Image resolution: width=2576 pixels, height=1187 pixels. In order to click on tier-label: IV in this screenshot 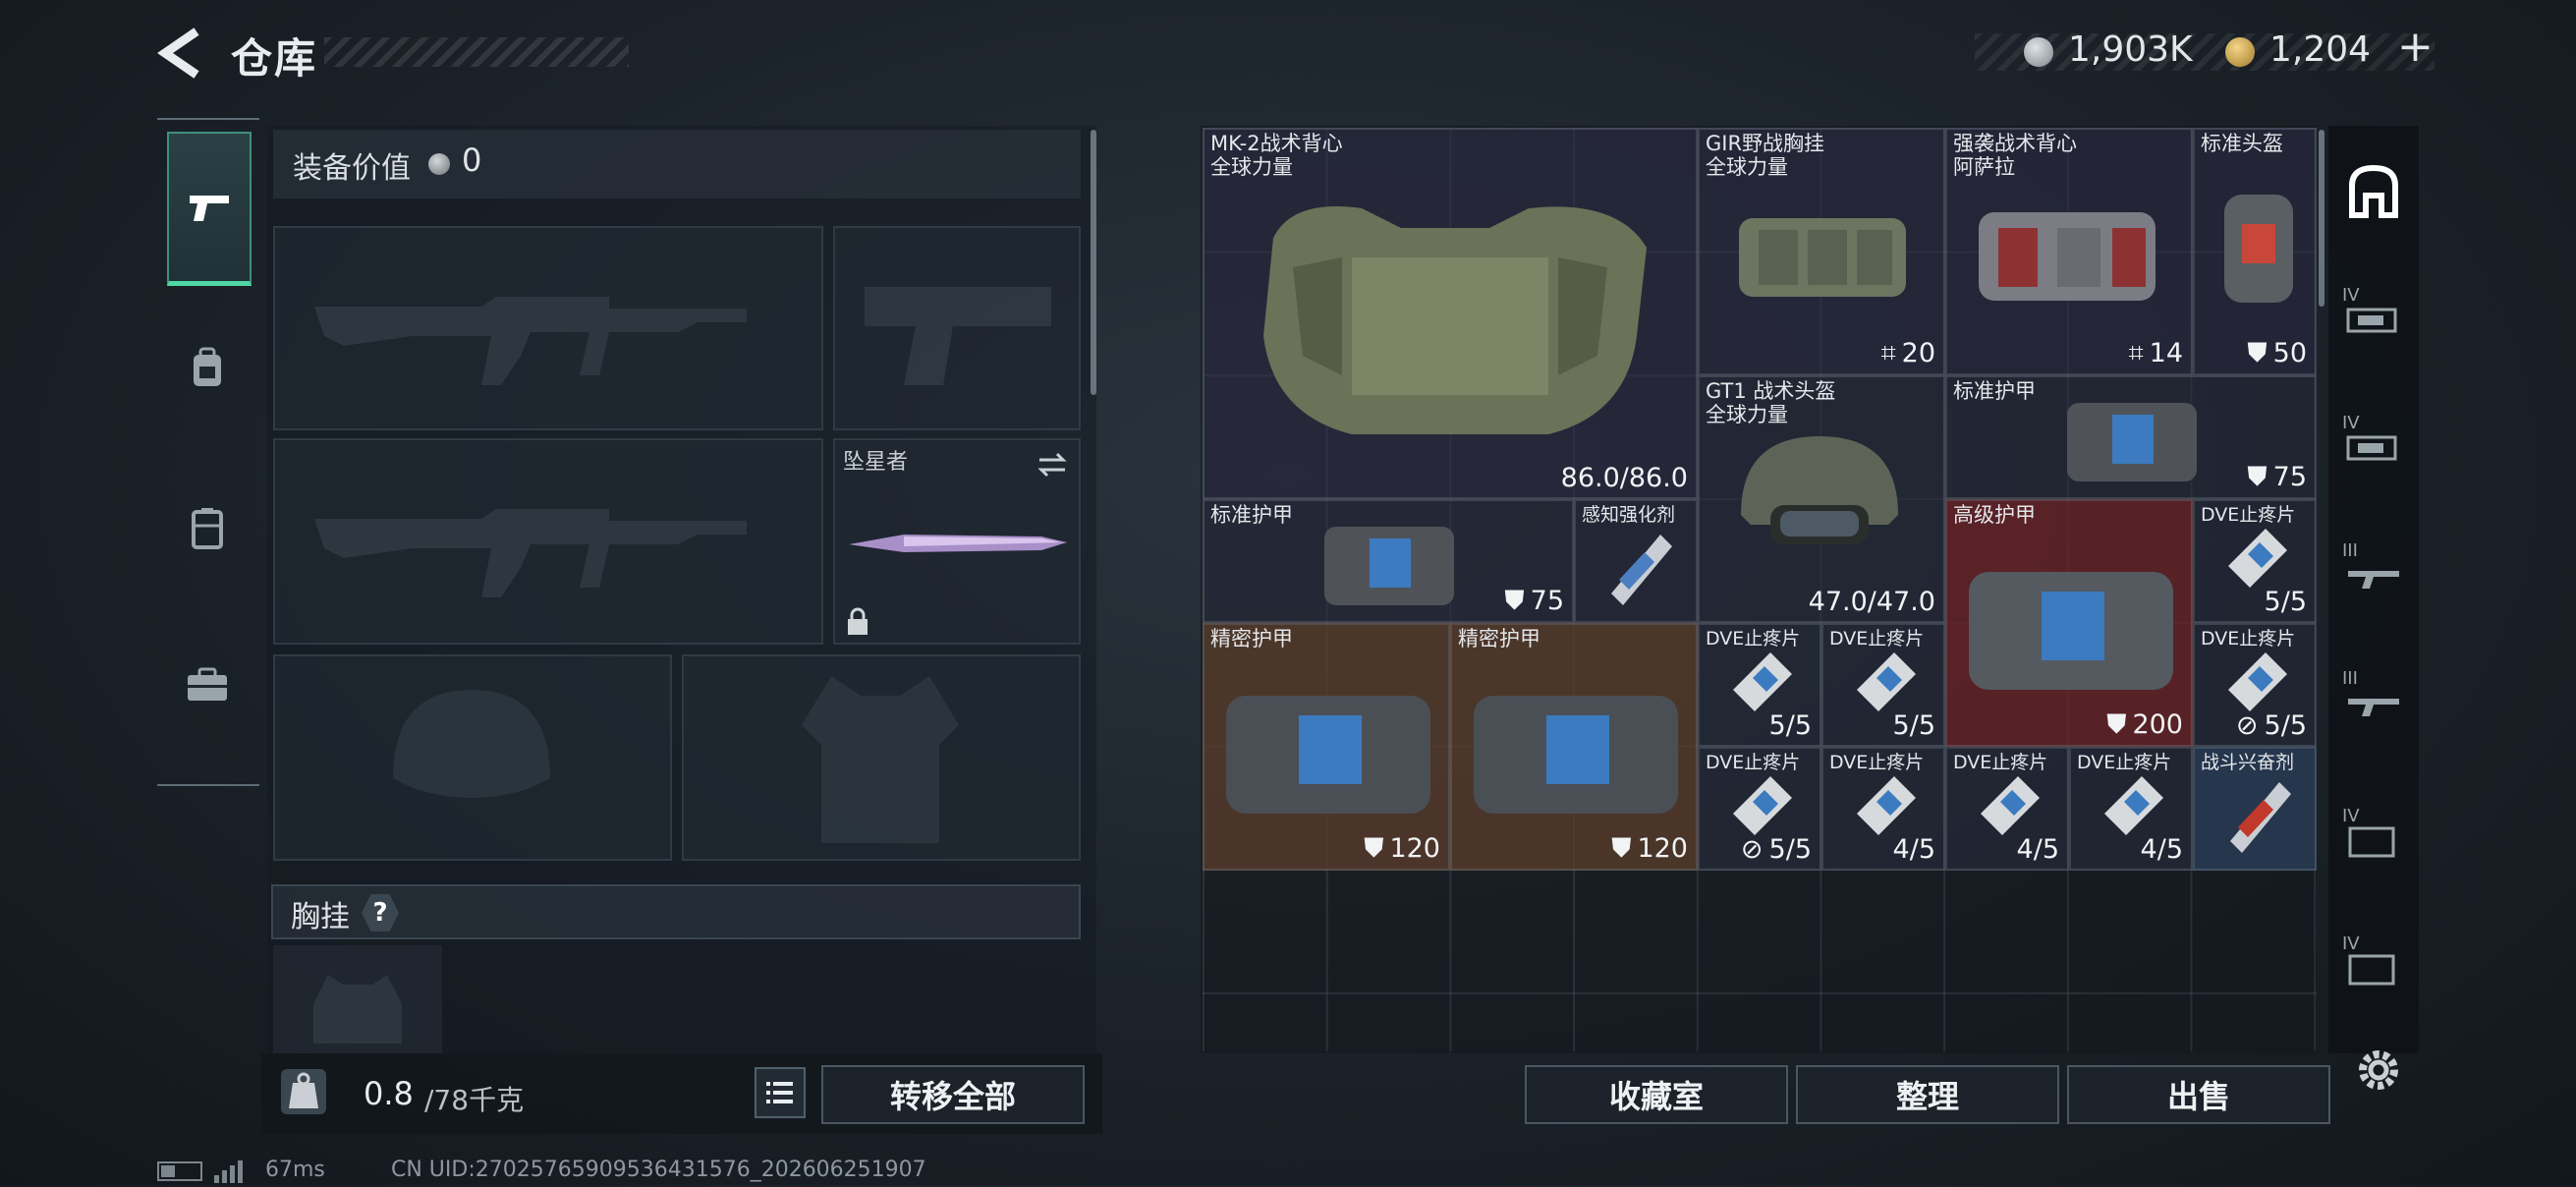, I will do `click(2351, 943)`.